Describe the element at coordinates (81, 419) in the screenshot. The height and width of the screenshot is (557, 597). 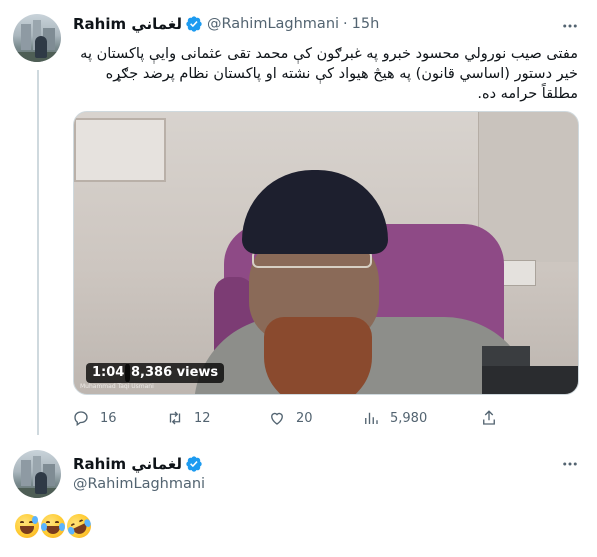
I see `reply-icon` at that location.